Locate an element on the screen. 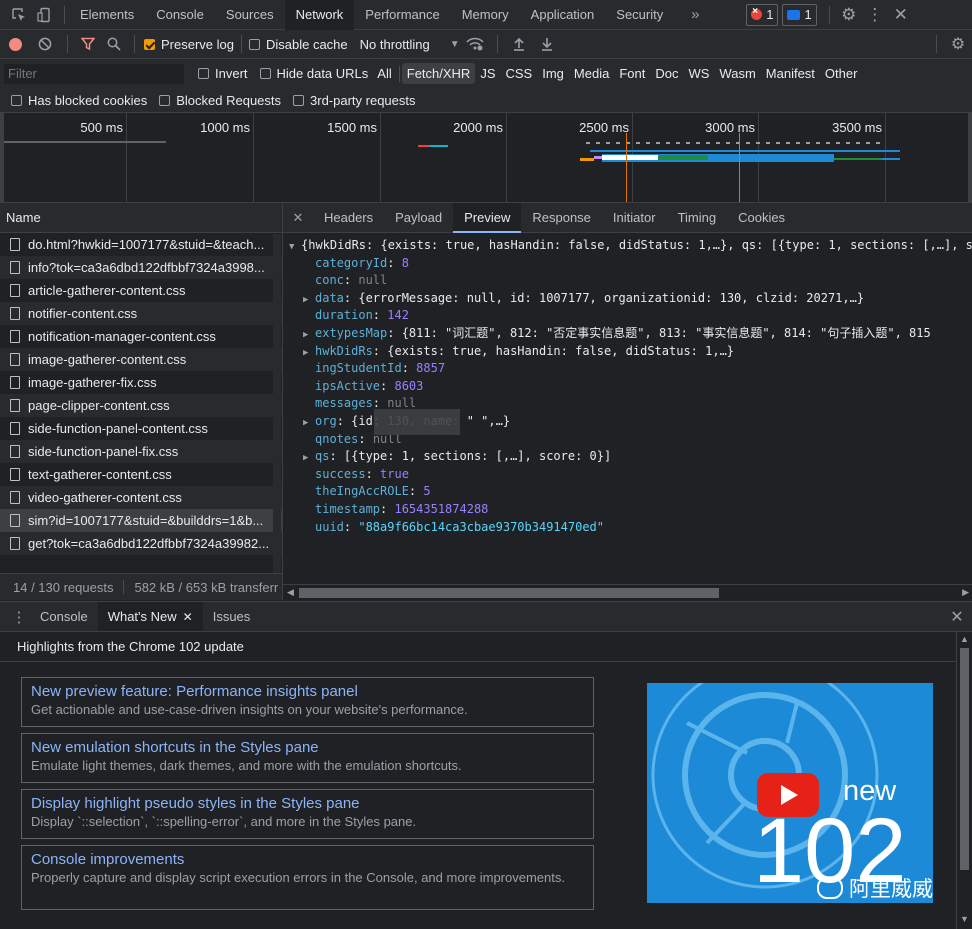  detail-tab-response: Response is located at coordinates (561, 218).